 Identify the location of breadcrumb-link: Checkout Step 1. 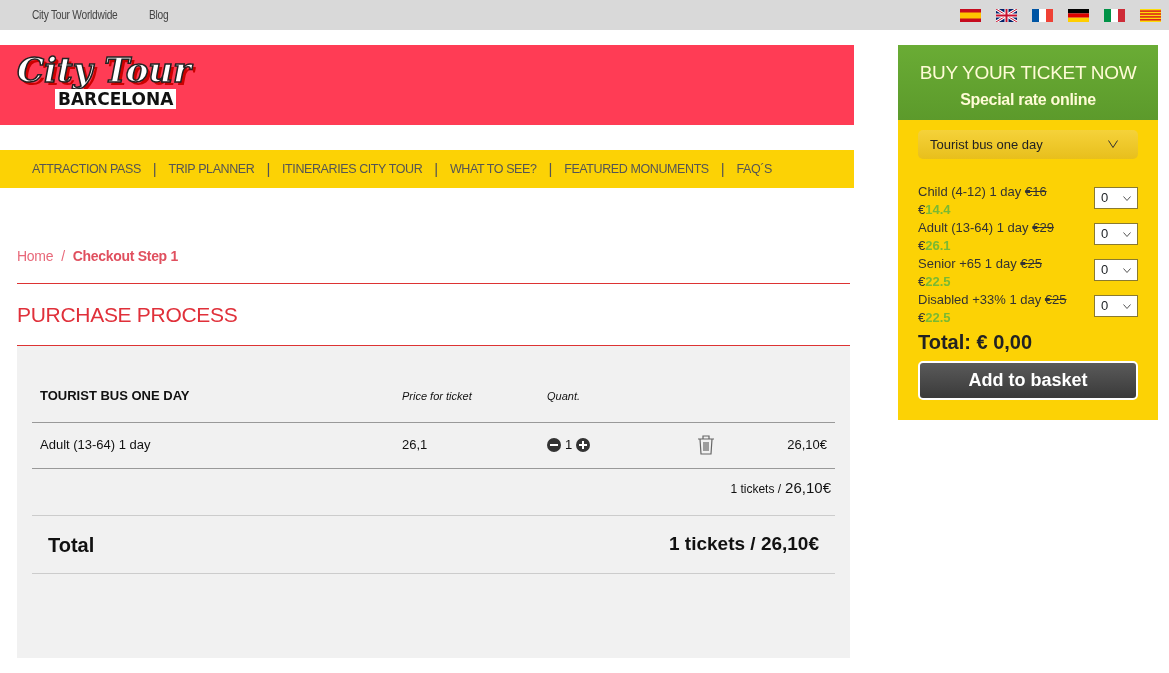
(125, 256).